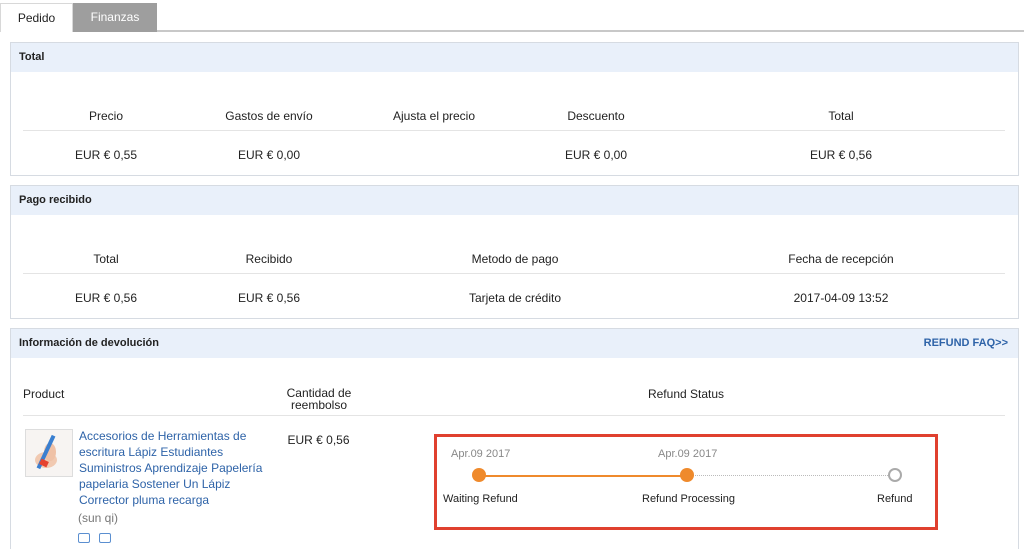 The image size is (1024, 549). I want to click on tab-finanzas: Finanzas, so click(115, 17).